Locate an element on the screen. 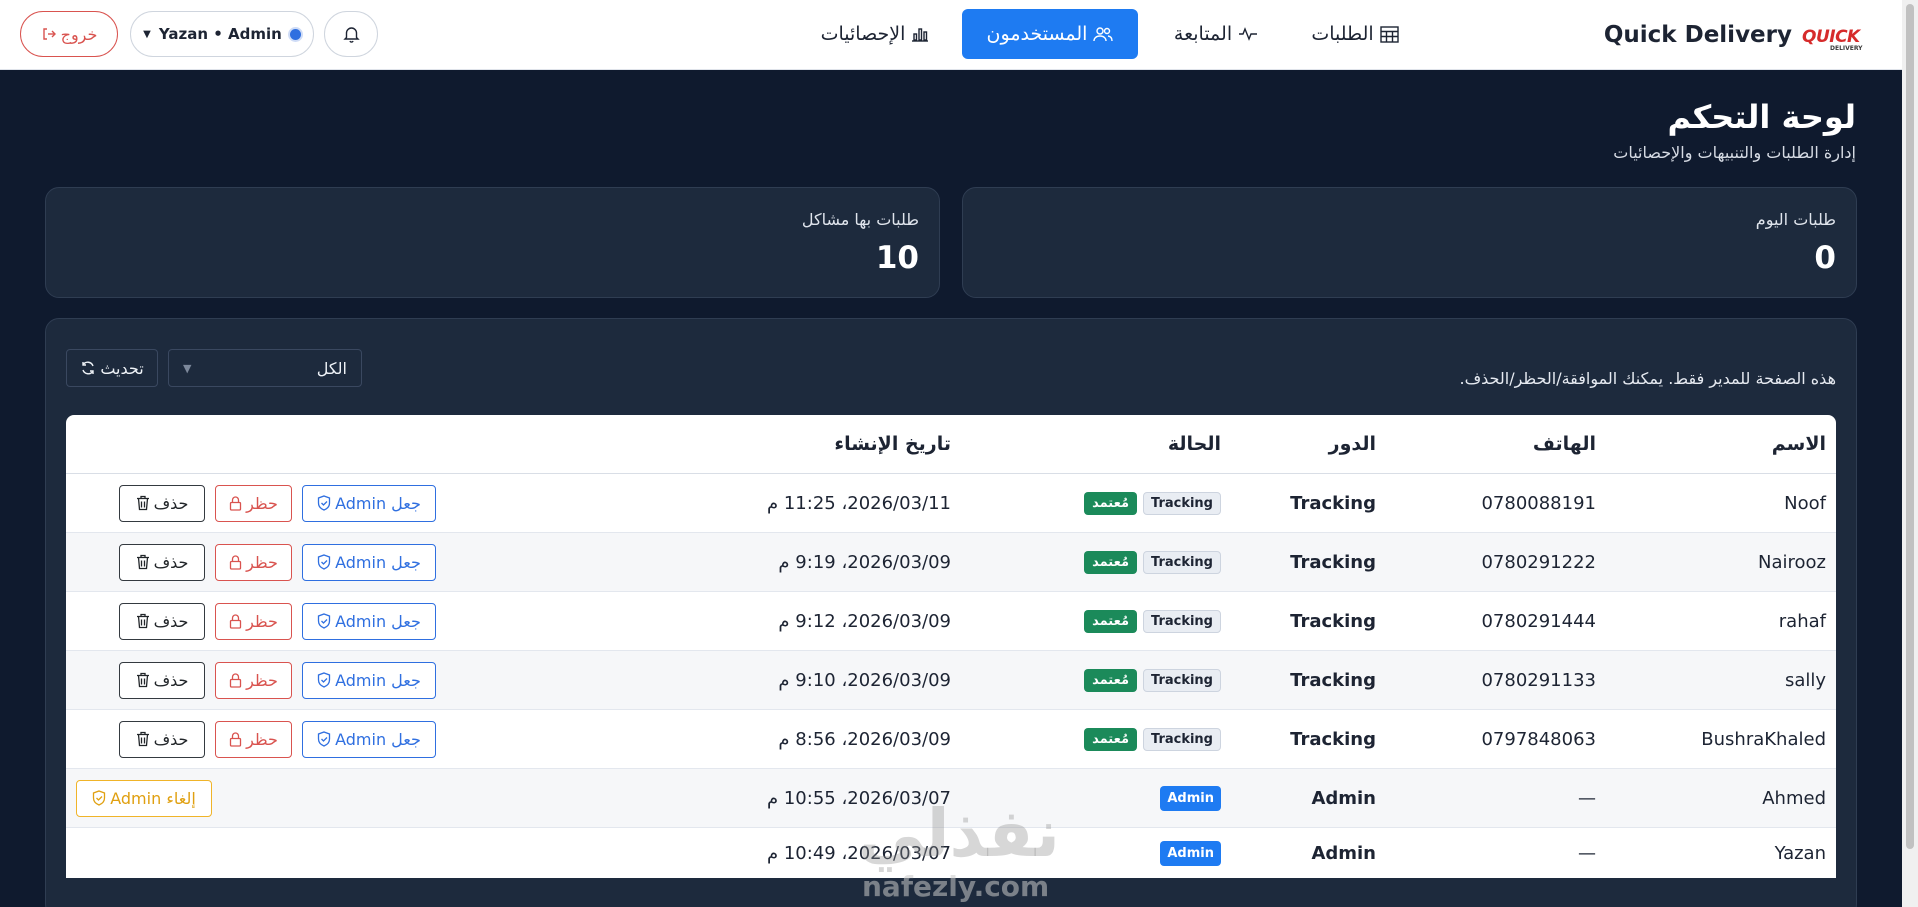 The width and height of the screenshot is (1918, 907). user-phone: 0780291133 is located at coordinates (1538, 680).